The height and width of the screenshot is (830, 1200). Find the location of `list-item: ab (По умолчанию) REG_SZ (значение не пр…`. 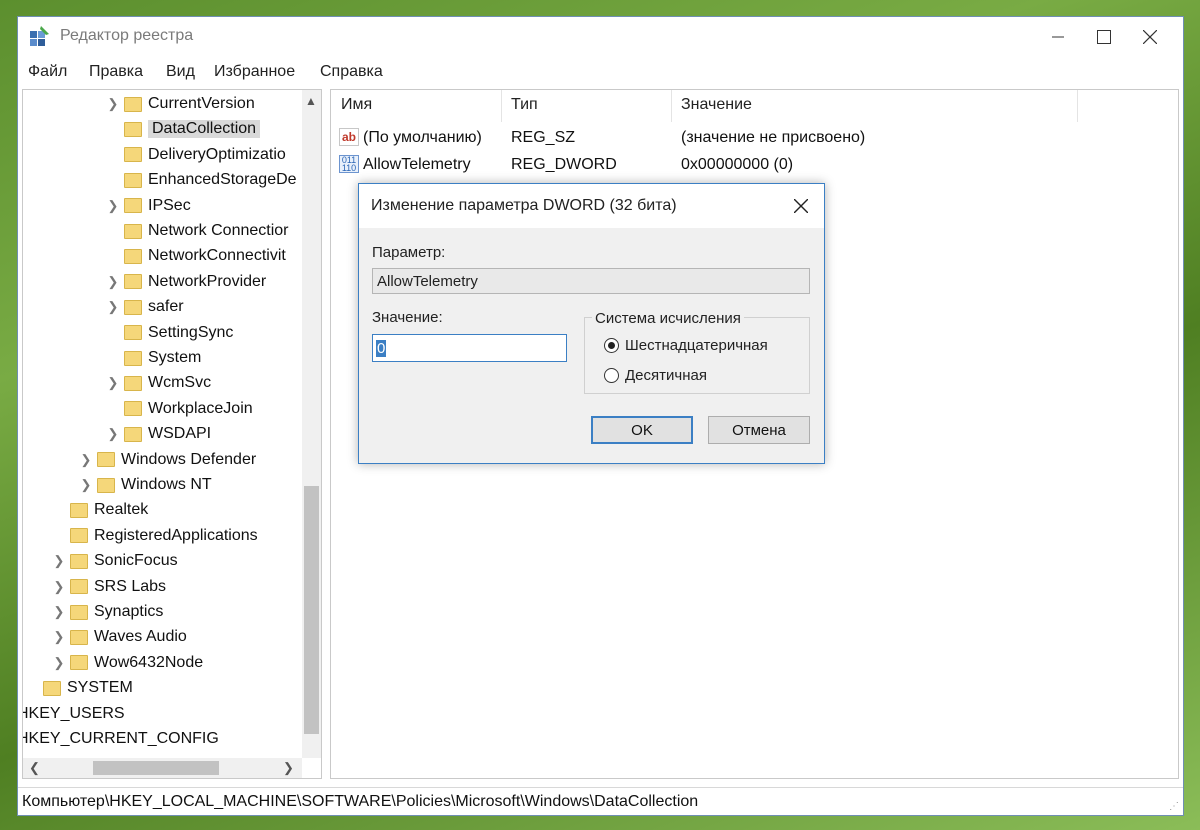

list-item: ab (По умолчанию) REG_SZ (значение не пр… is located at coordinates (757, 138).